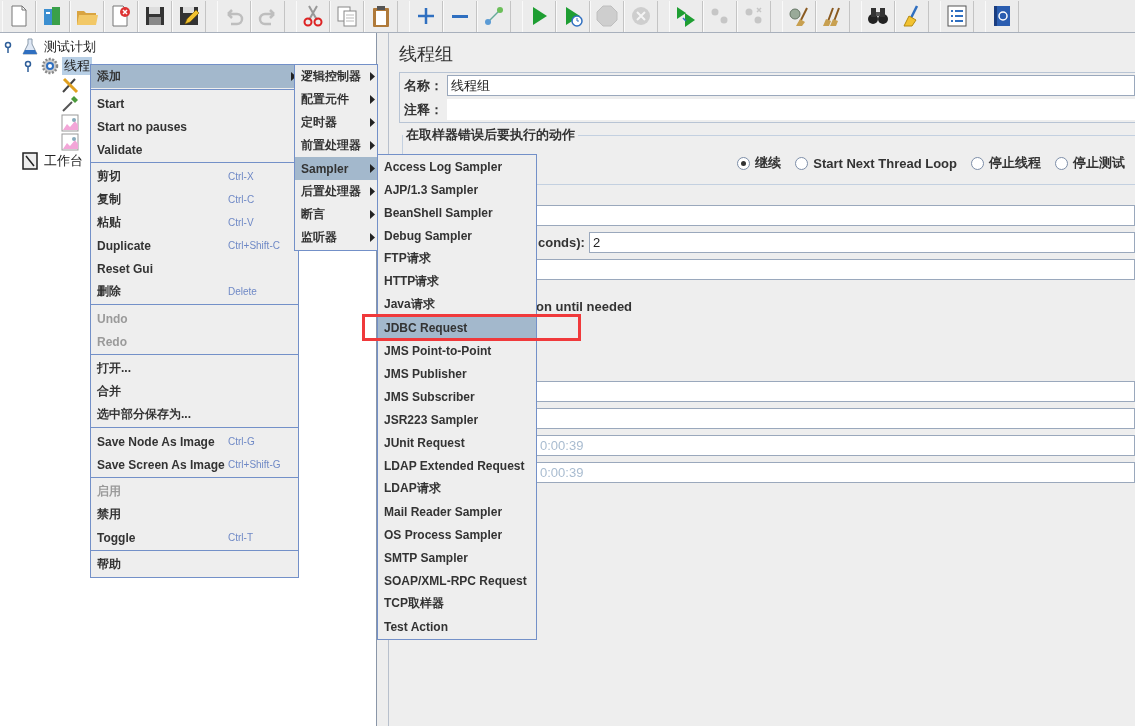  What do you see at coordinates (336, 122) in the screenshot?
I see `menu-item: 定时器` at bounding box center [336, 122].